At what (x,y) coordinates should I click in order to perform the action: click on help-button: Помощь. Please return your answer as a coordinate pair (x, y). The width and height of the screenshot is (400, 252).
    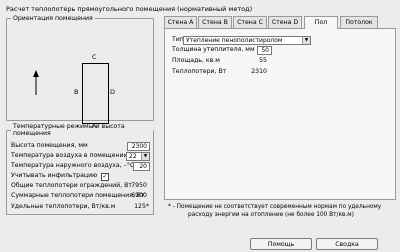
    Looking at the image, I should click on (281, 244).